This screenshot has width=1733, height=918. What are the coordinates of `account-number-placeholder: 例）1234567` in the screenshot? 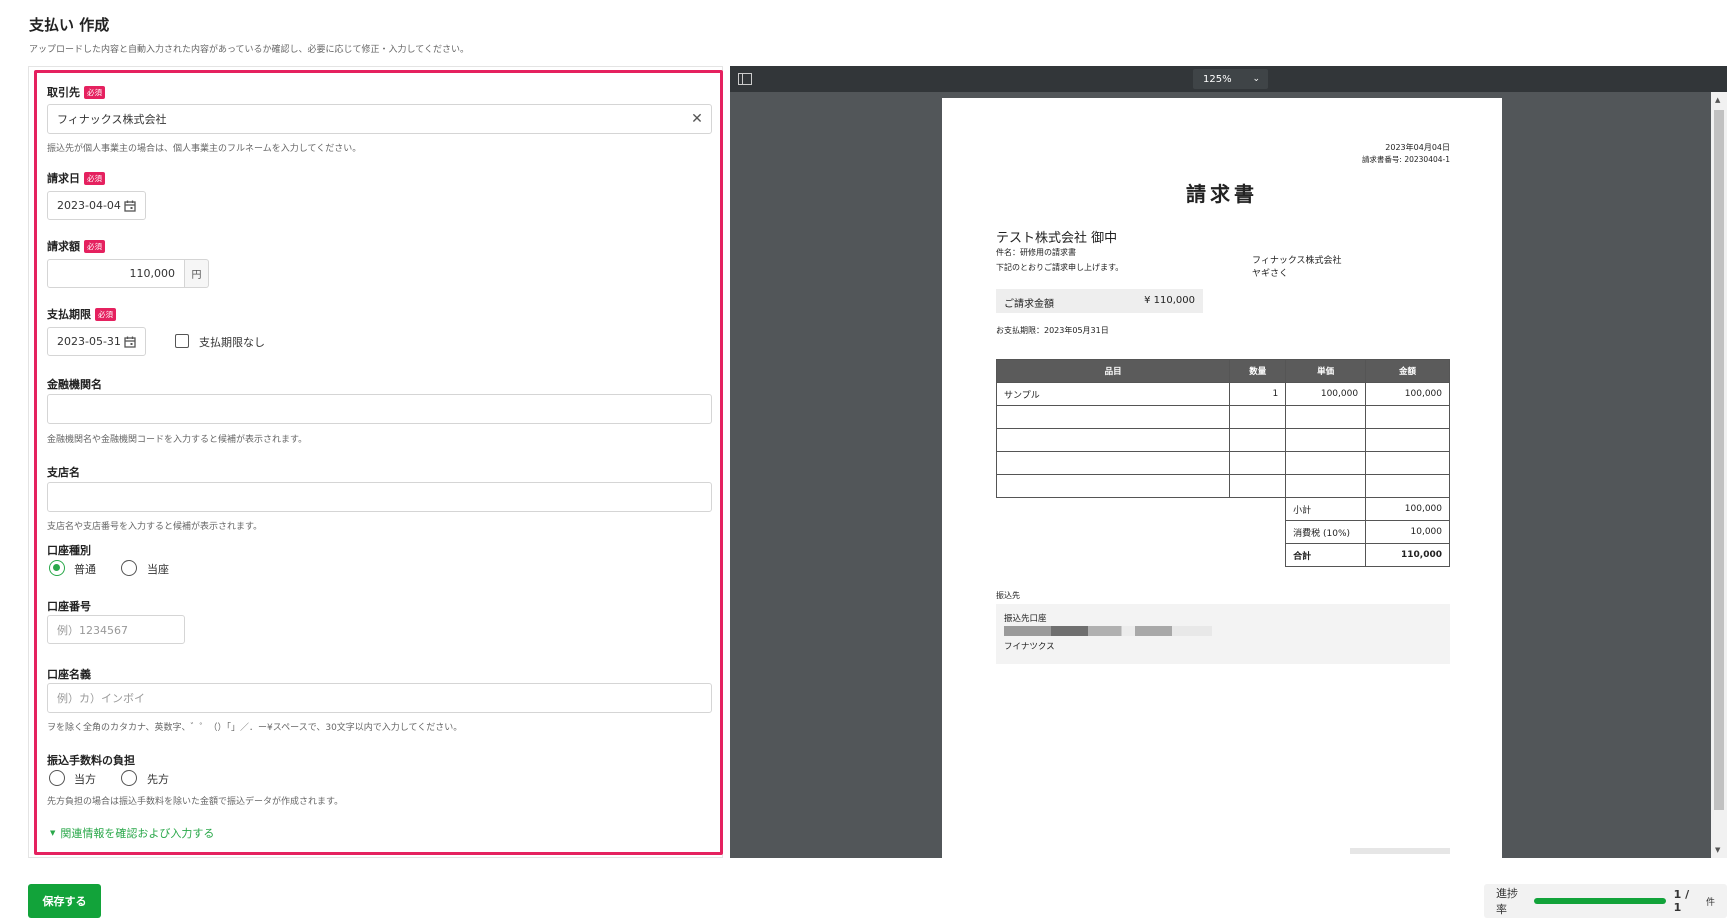 It's located at (92, 630).